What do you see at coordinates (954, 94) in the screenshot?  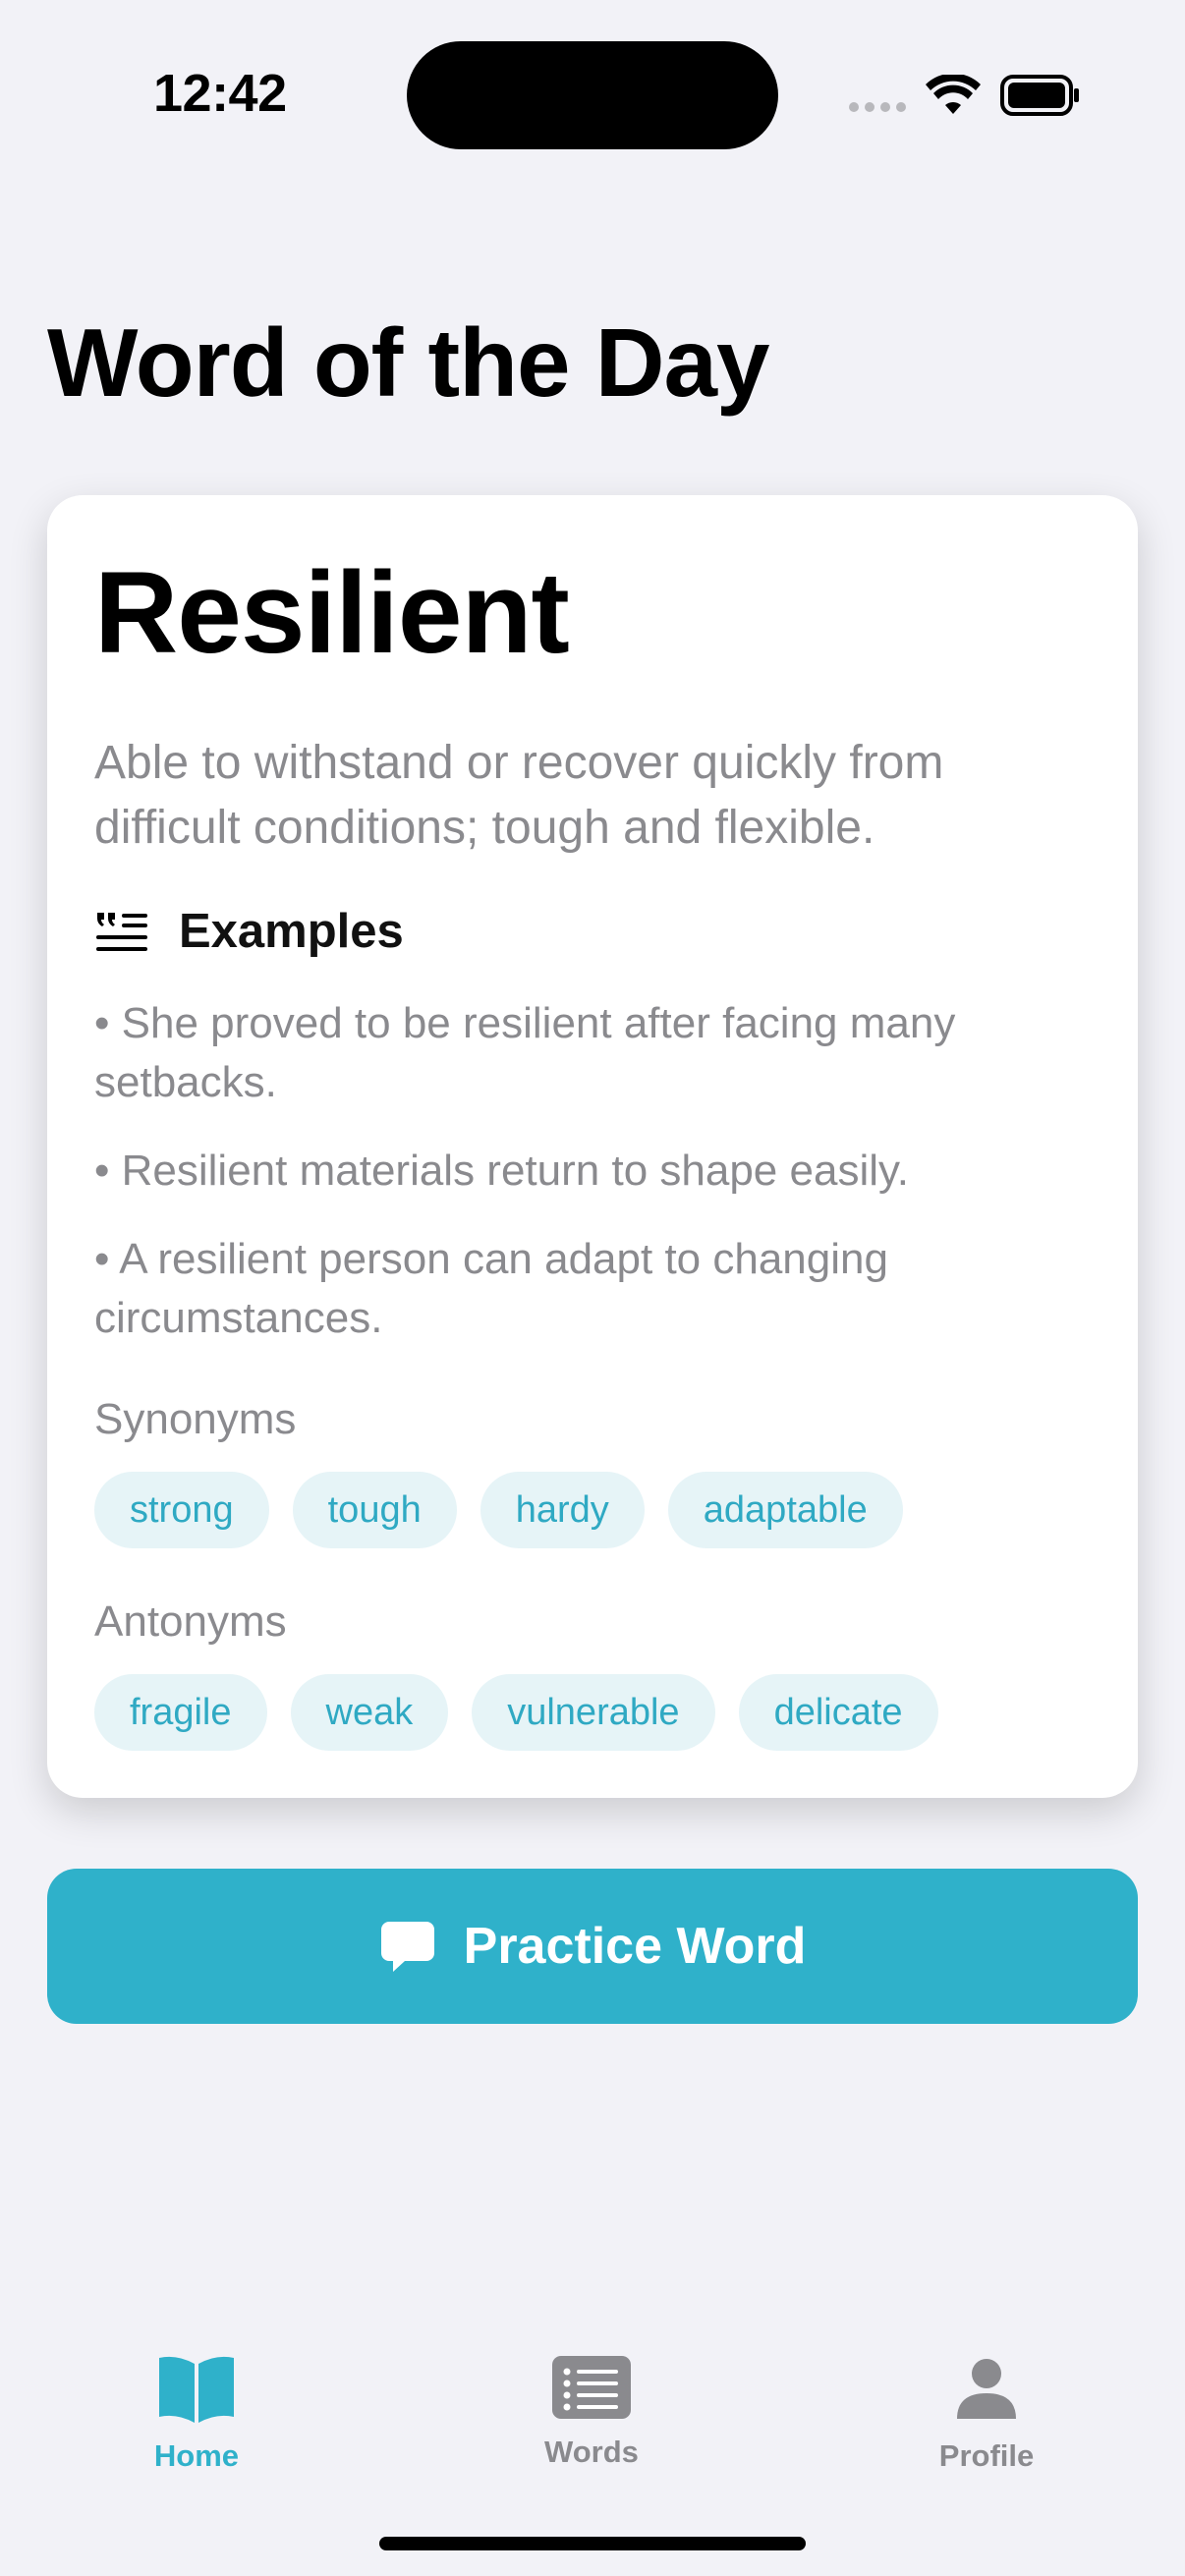 I see `wifi-icon` at bounding box center [954, 94].